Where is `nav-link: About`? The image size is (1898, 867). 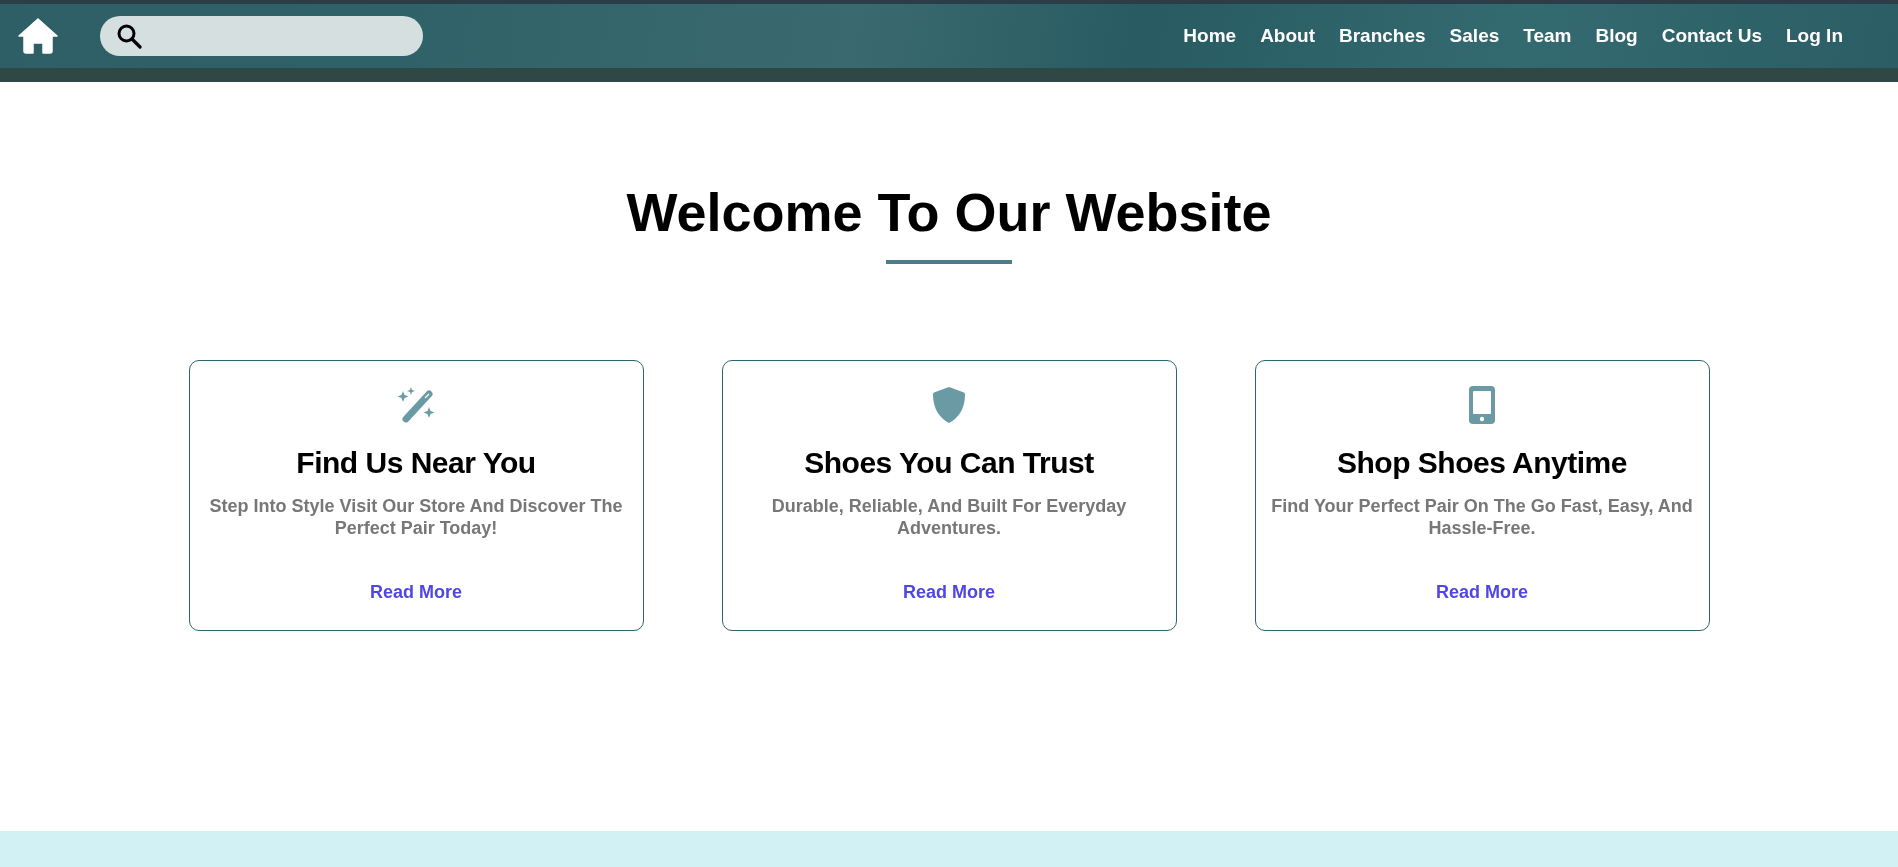 nav-link: About is located at coordinates (1287, 36).